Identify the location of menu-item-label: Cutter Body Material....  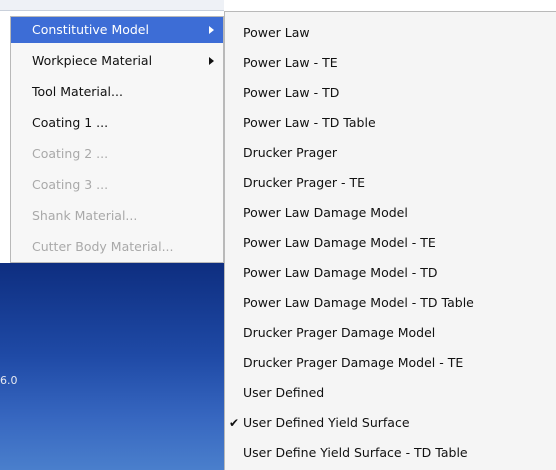
(103, 246).